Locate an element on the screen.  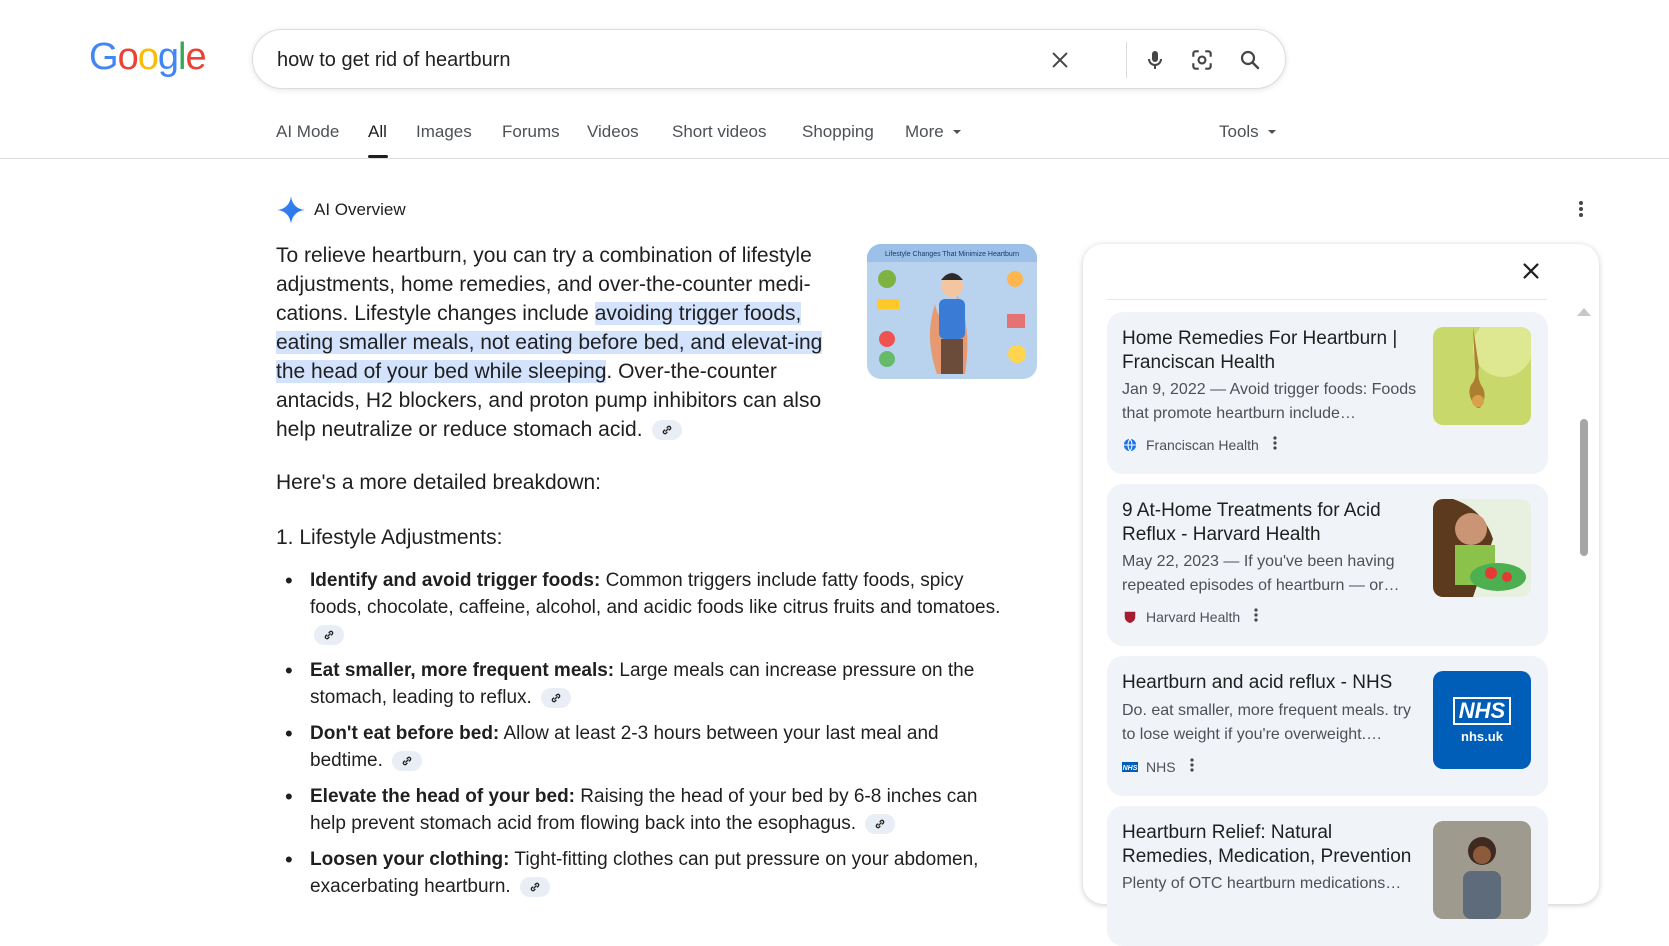
breakdown-heading: Here's a more detailed breakdown: is located at coordinates (439, 482).